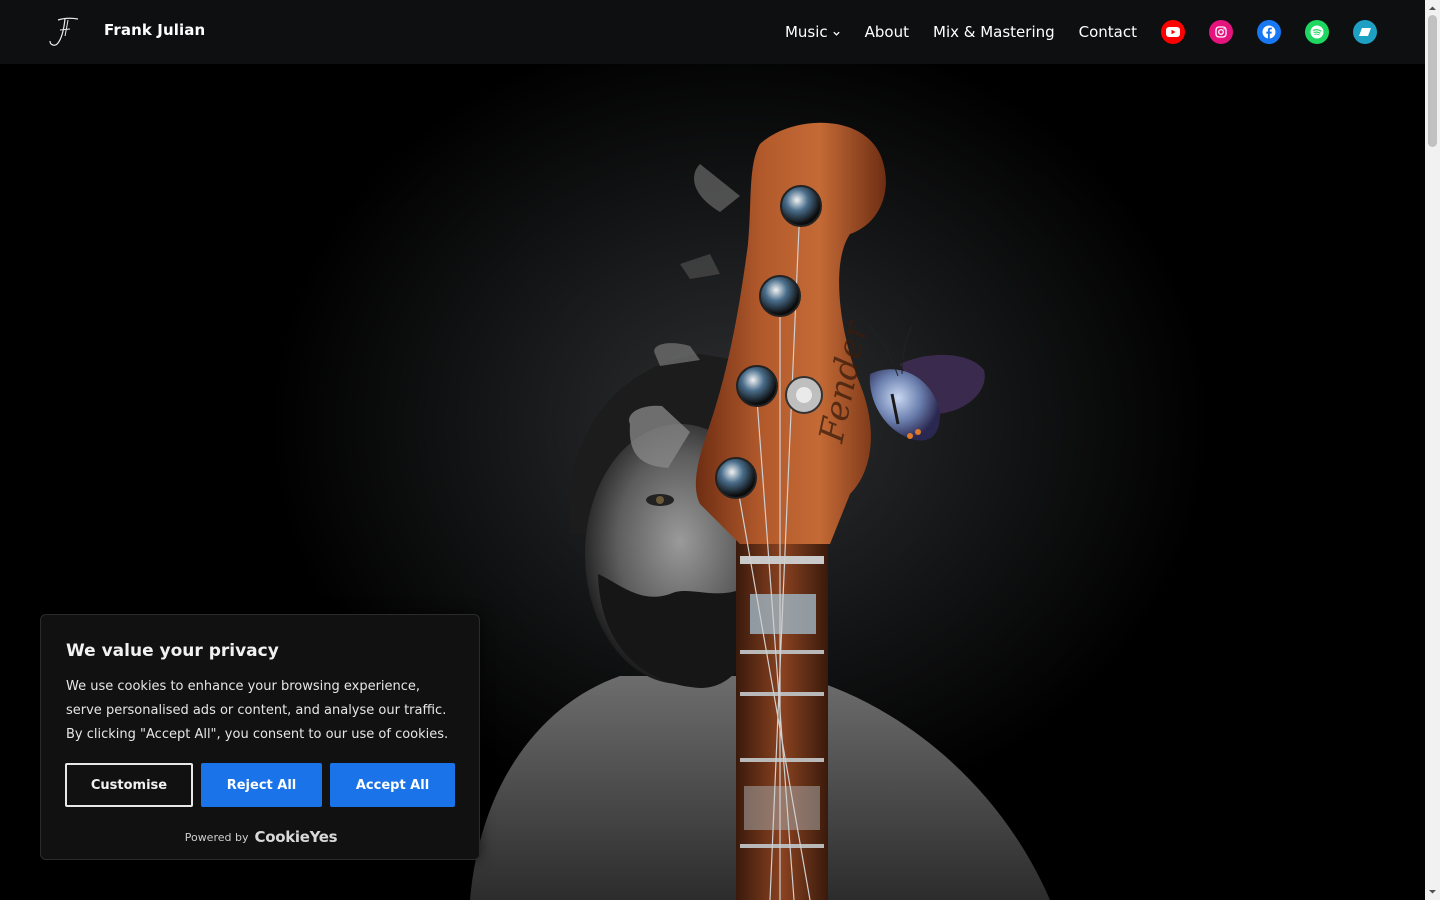  Describe the element at coordinates (129, 785) in the screenshot. I see `customise-button: Customise` at that location.